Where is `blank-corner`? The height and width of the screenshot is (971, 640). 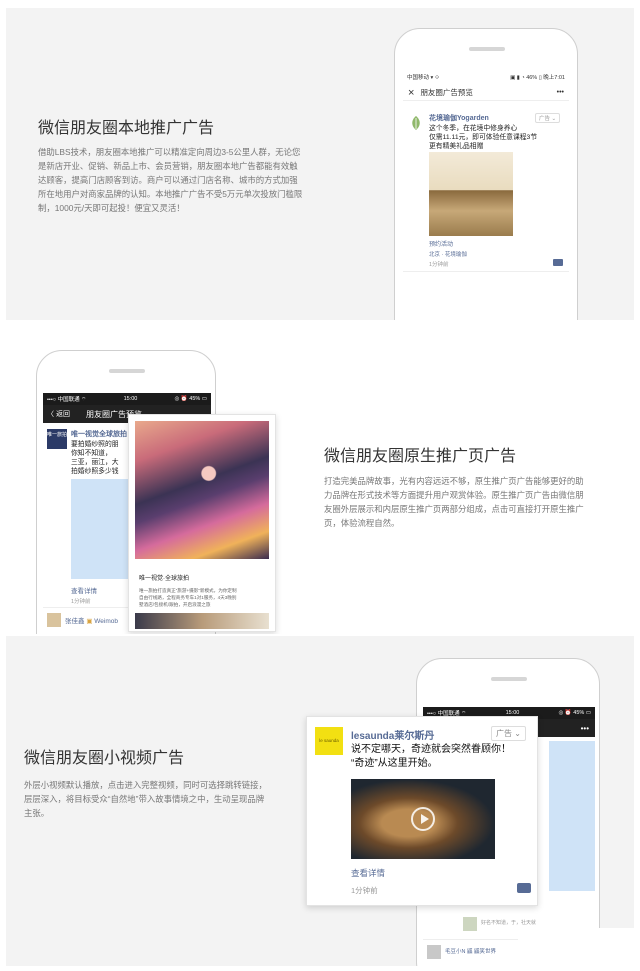
blank-corner is located at coordinates (579, 949).